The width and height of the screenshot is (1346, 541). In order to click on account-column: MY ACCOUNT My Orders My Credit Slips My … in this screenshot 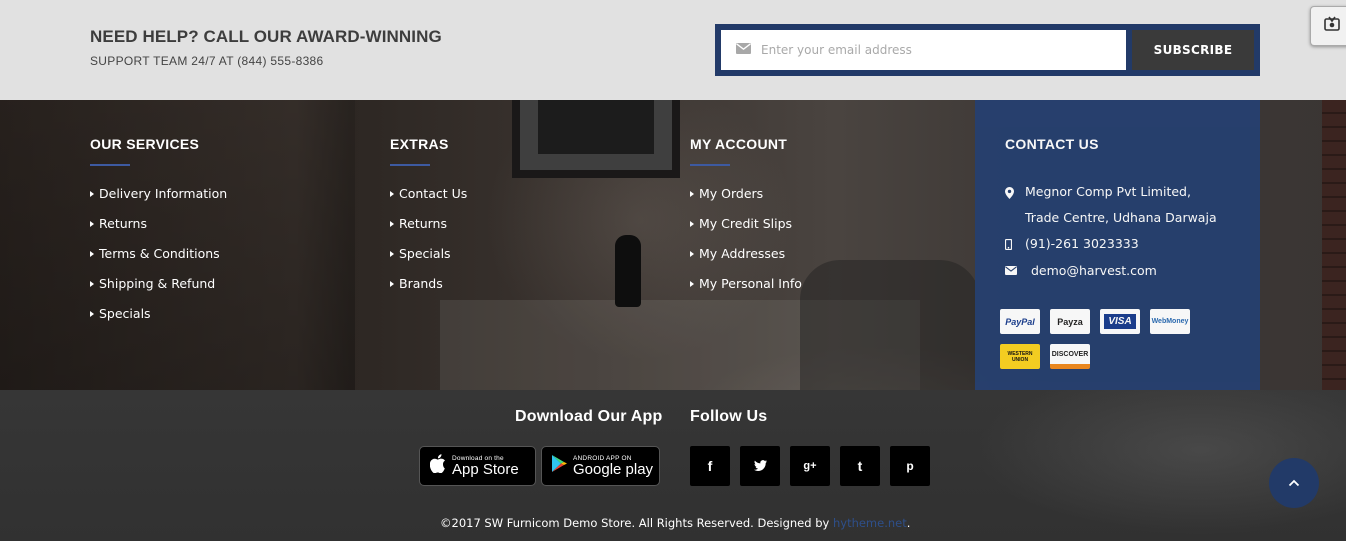, I will do `click(746, 221)`.